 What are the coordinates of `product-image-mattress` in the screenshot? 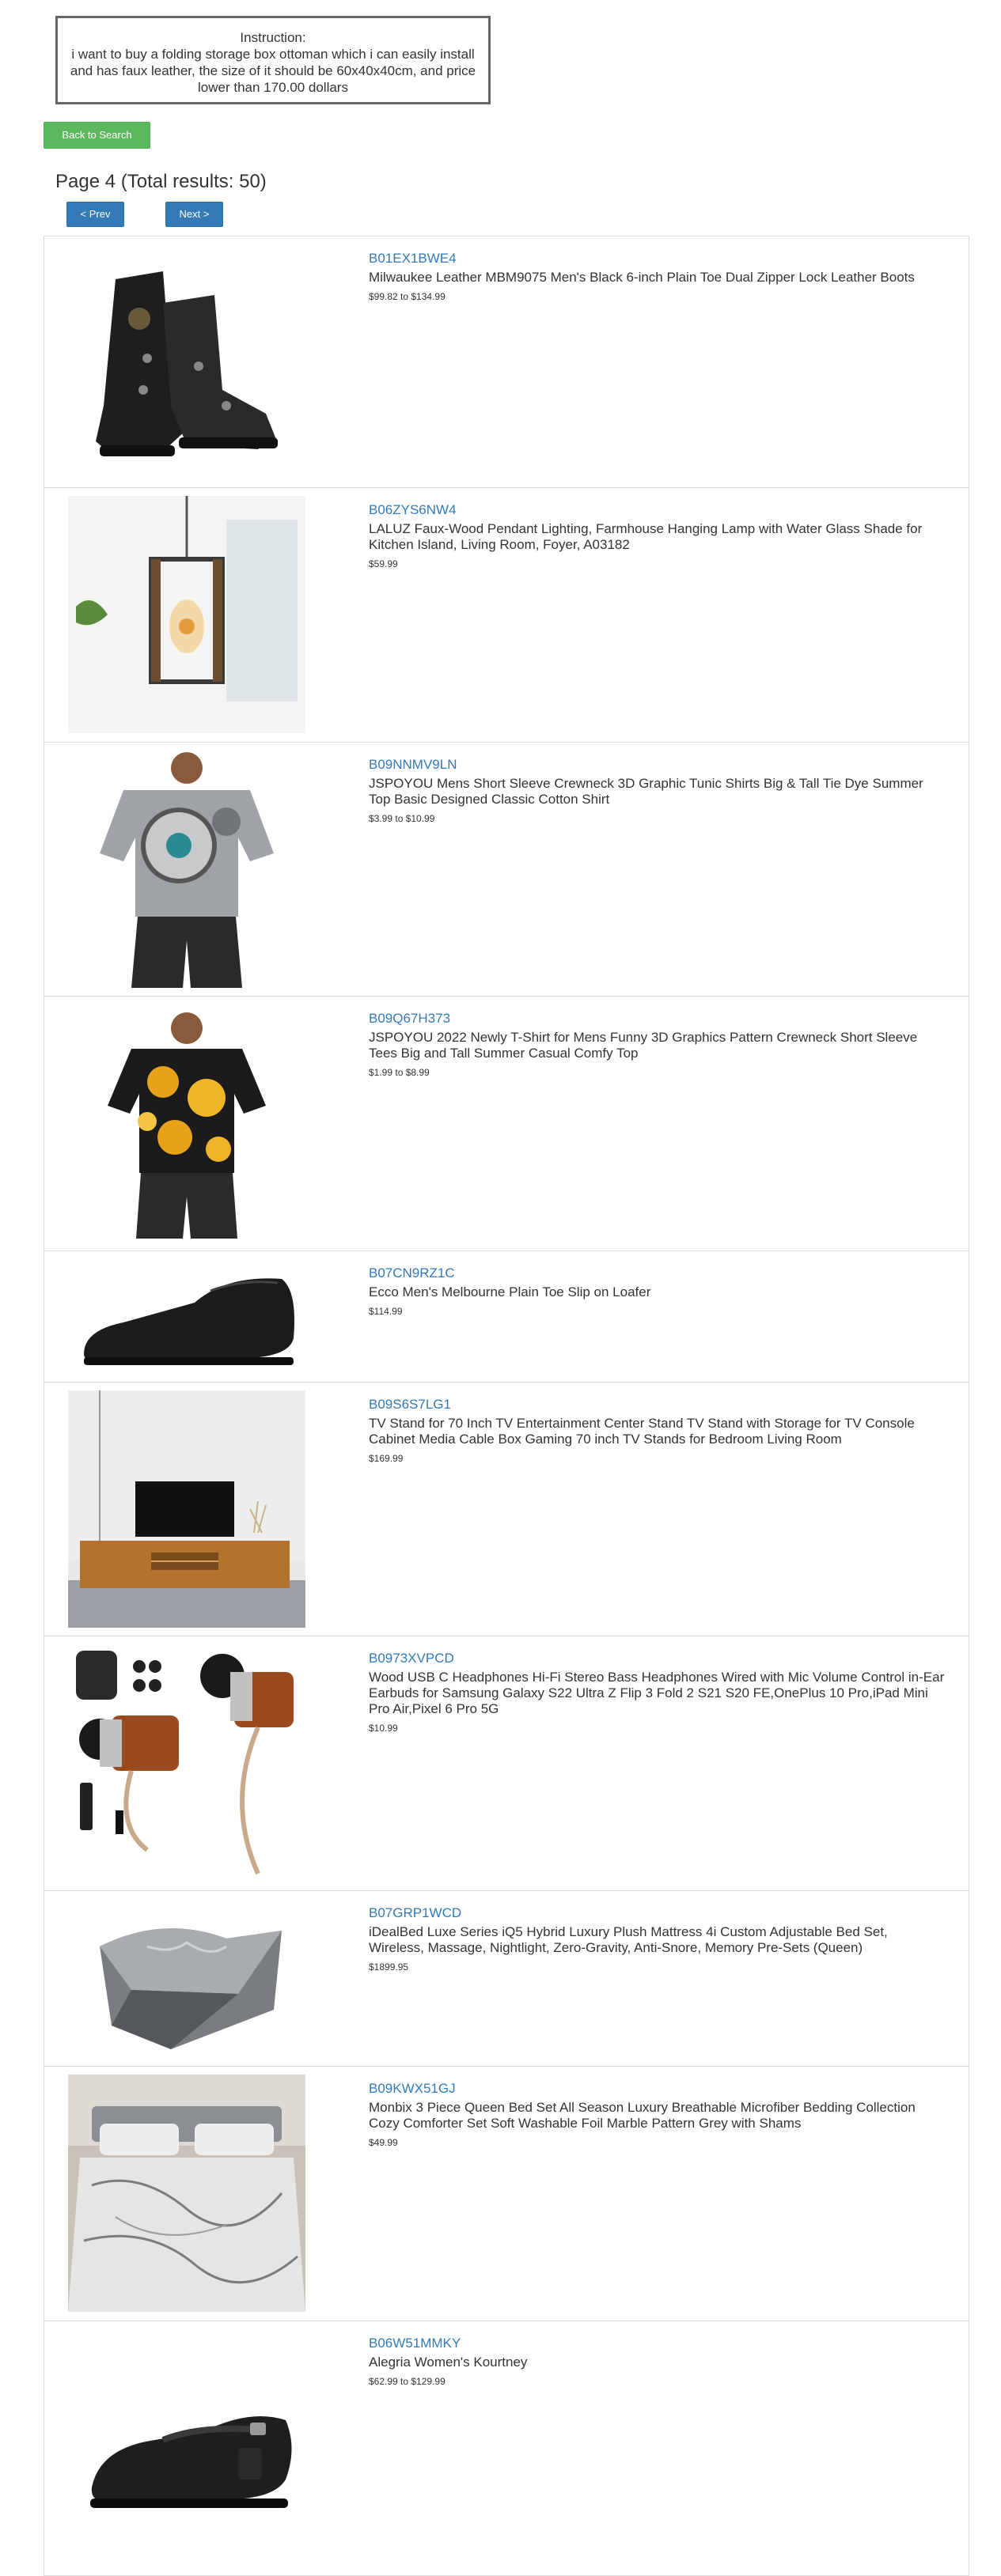 It's located at (186, 1978).